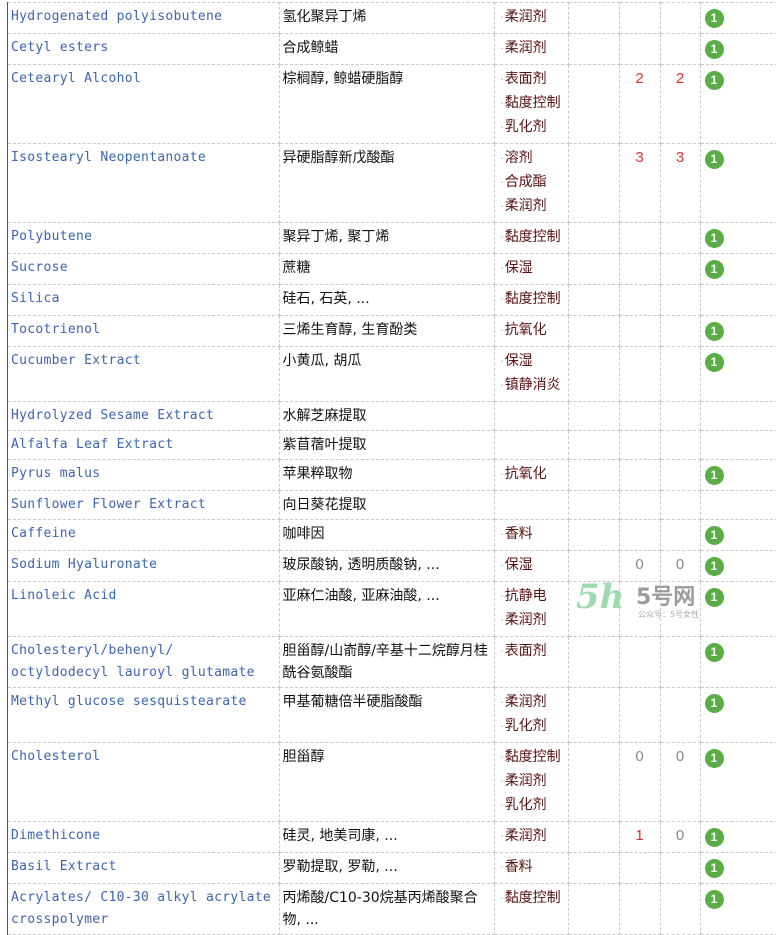 The image size is (776, 935). I want to click on ingredient-name-link: Isostearyl Neopentanoate, so click(108, 157).